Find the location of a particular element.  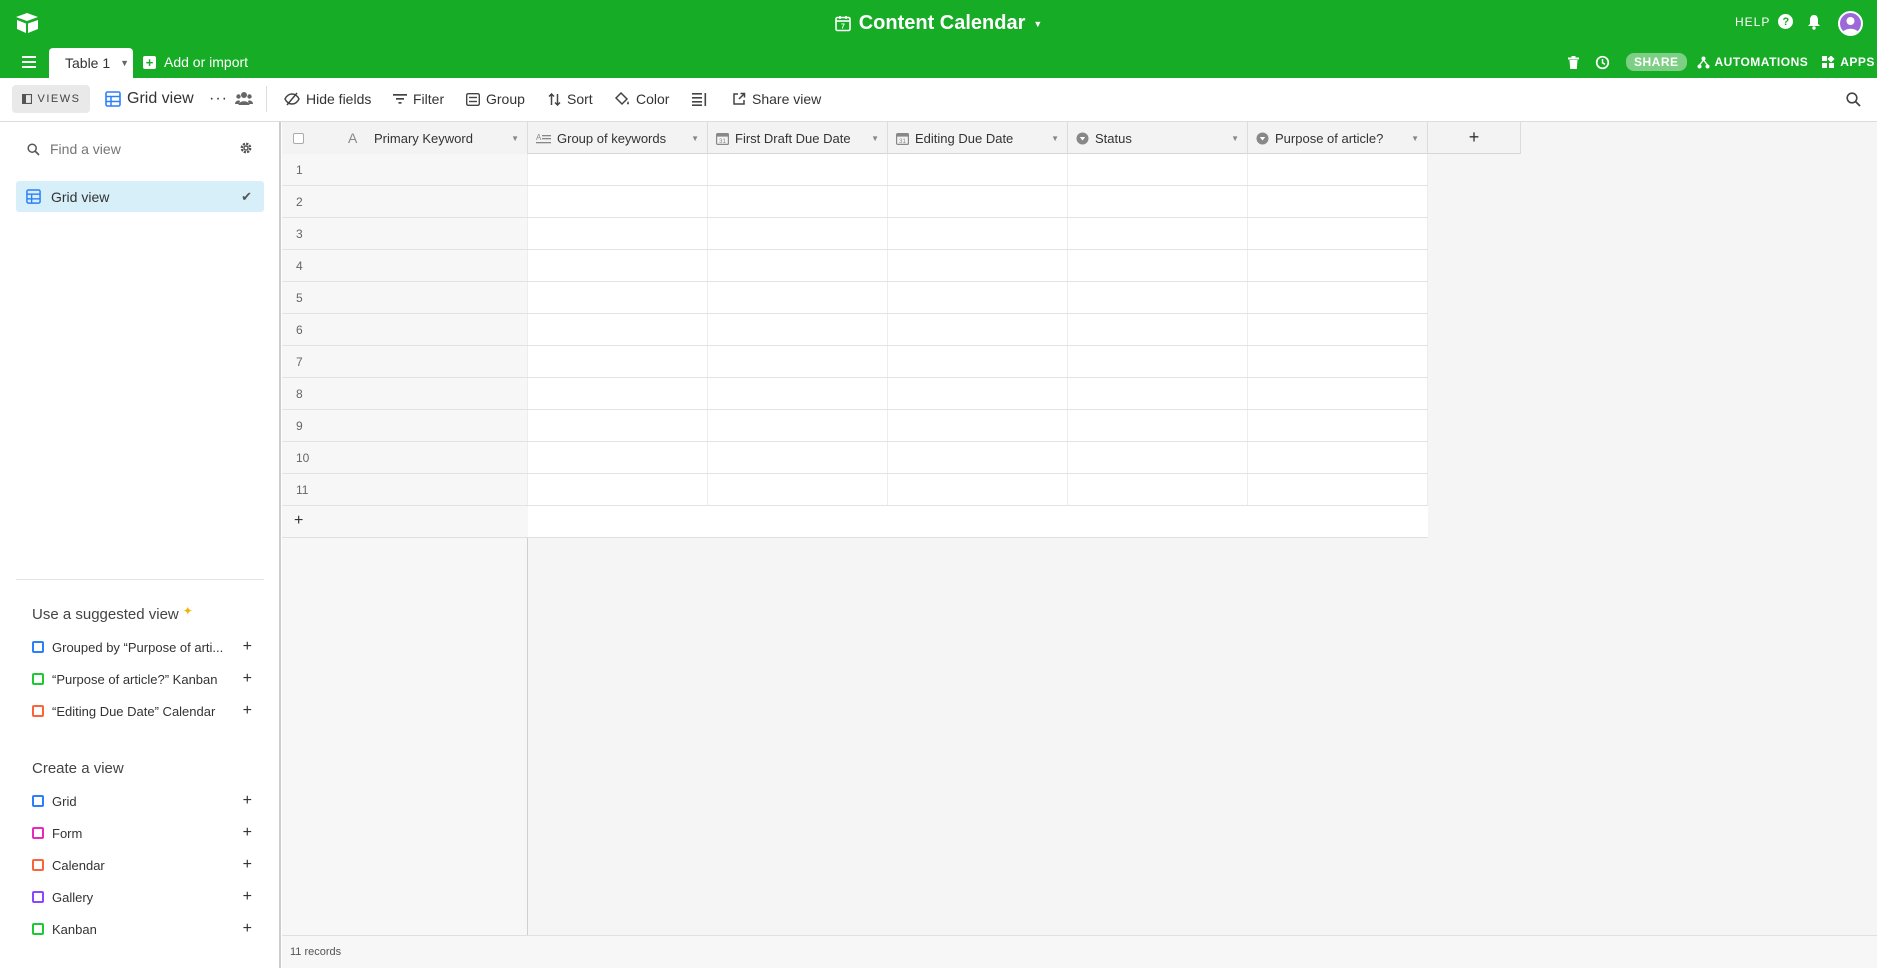

column-header-first-draft-due-date: 31 First Draft Due Date ▼ is located at coordinates (798, 138).